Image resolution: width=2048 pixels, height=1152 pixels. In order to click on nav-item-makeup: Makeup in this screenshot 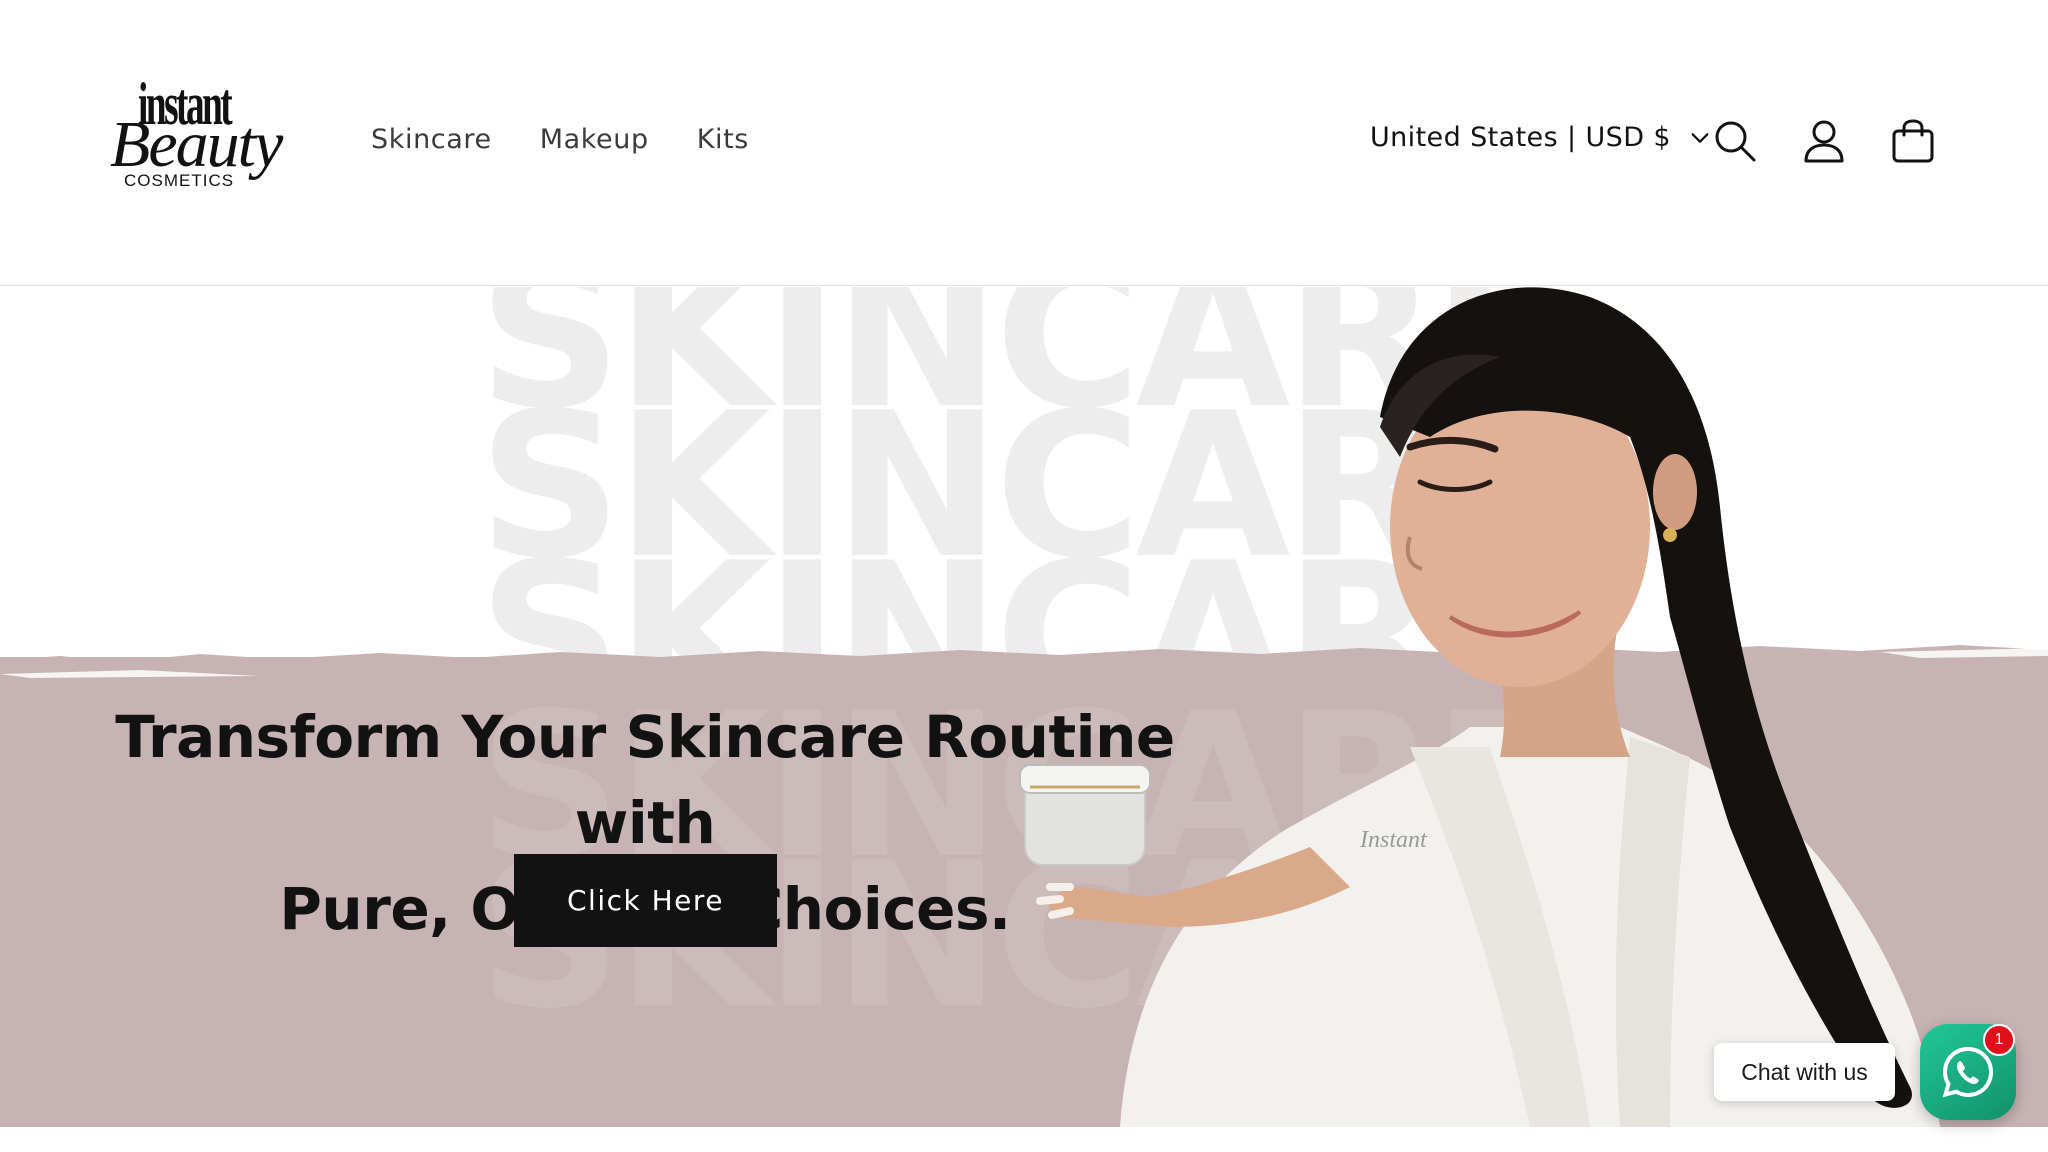, I will do `click(594, 139)`.